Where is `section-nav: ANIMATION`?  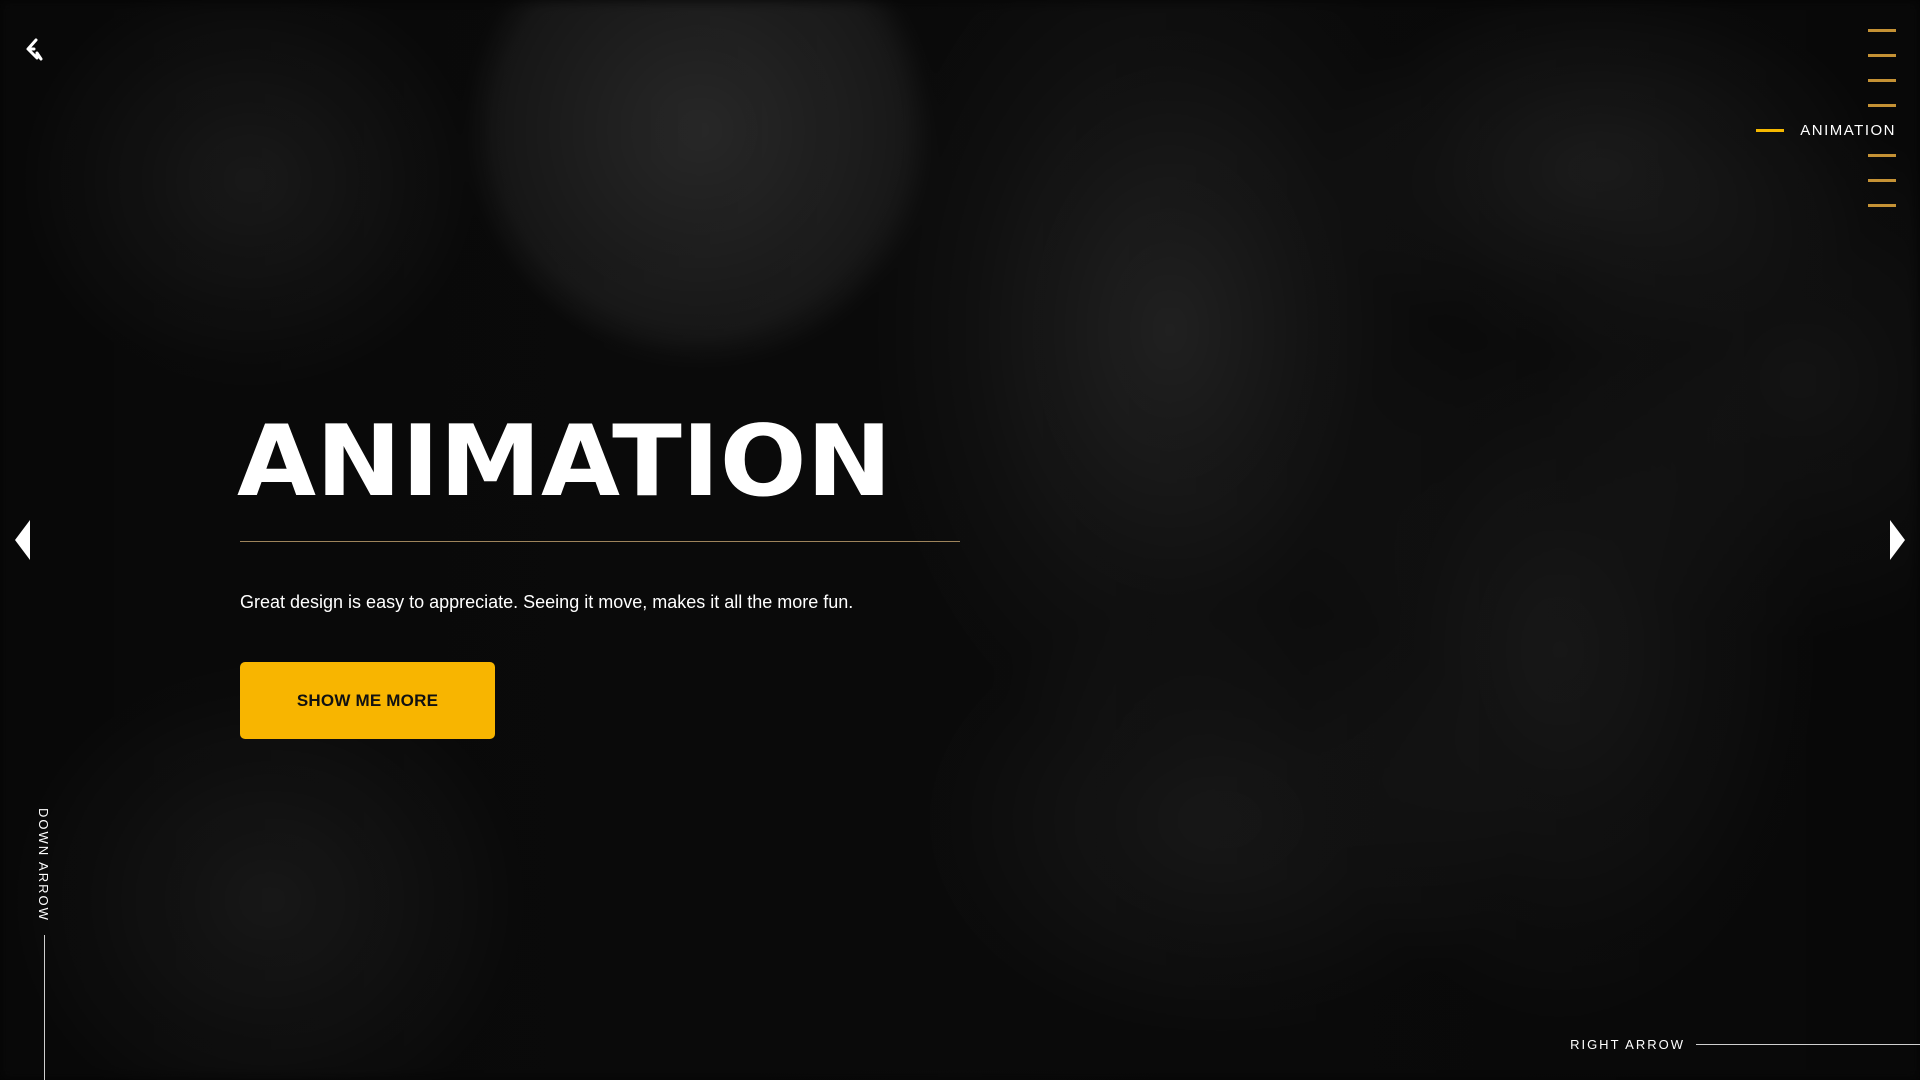 section-nav: ANIMATION is located at coordinates (1766, 118).